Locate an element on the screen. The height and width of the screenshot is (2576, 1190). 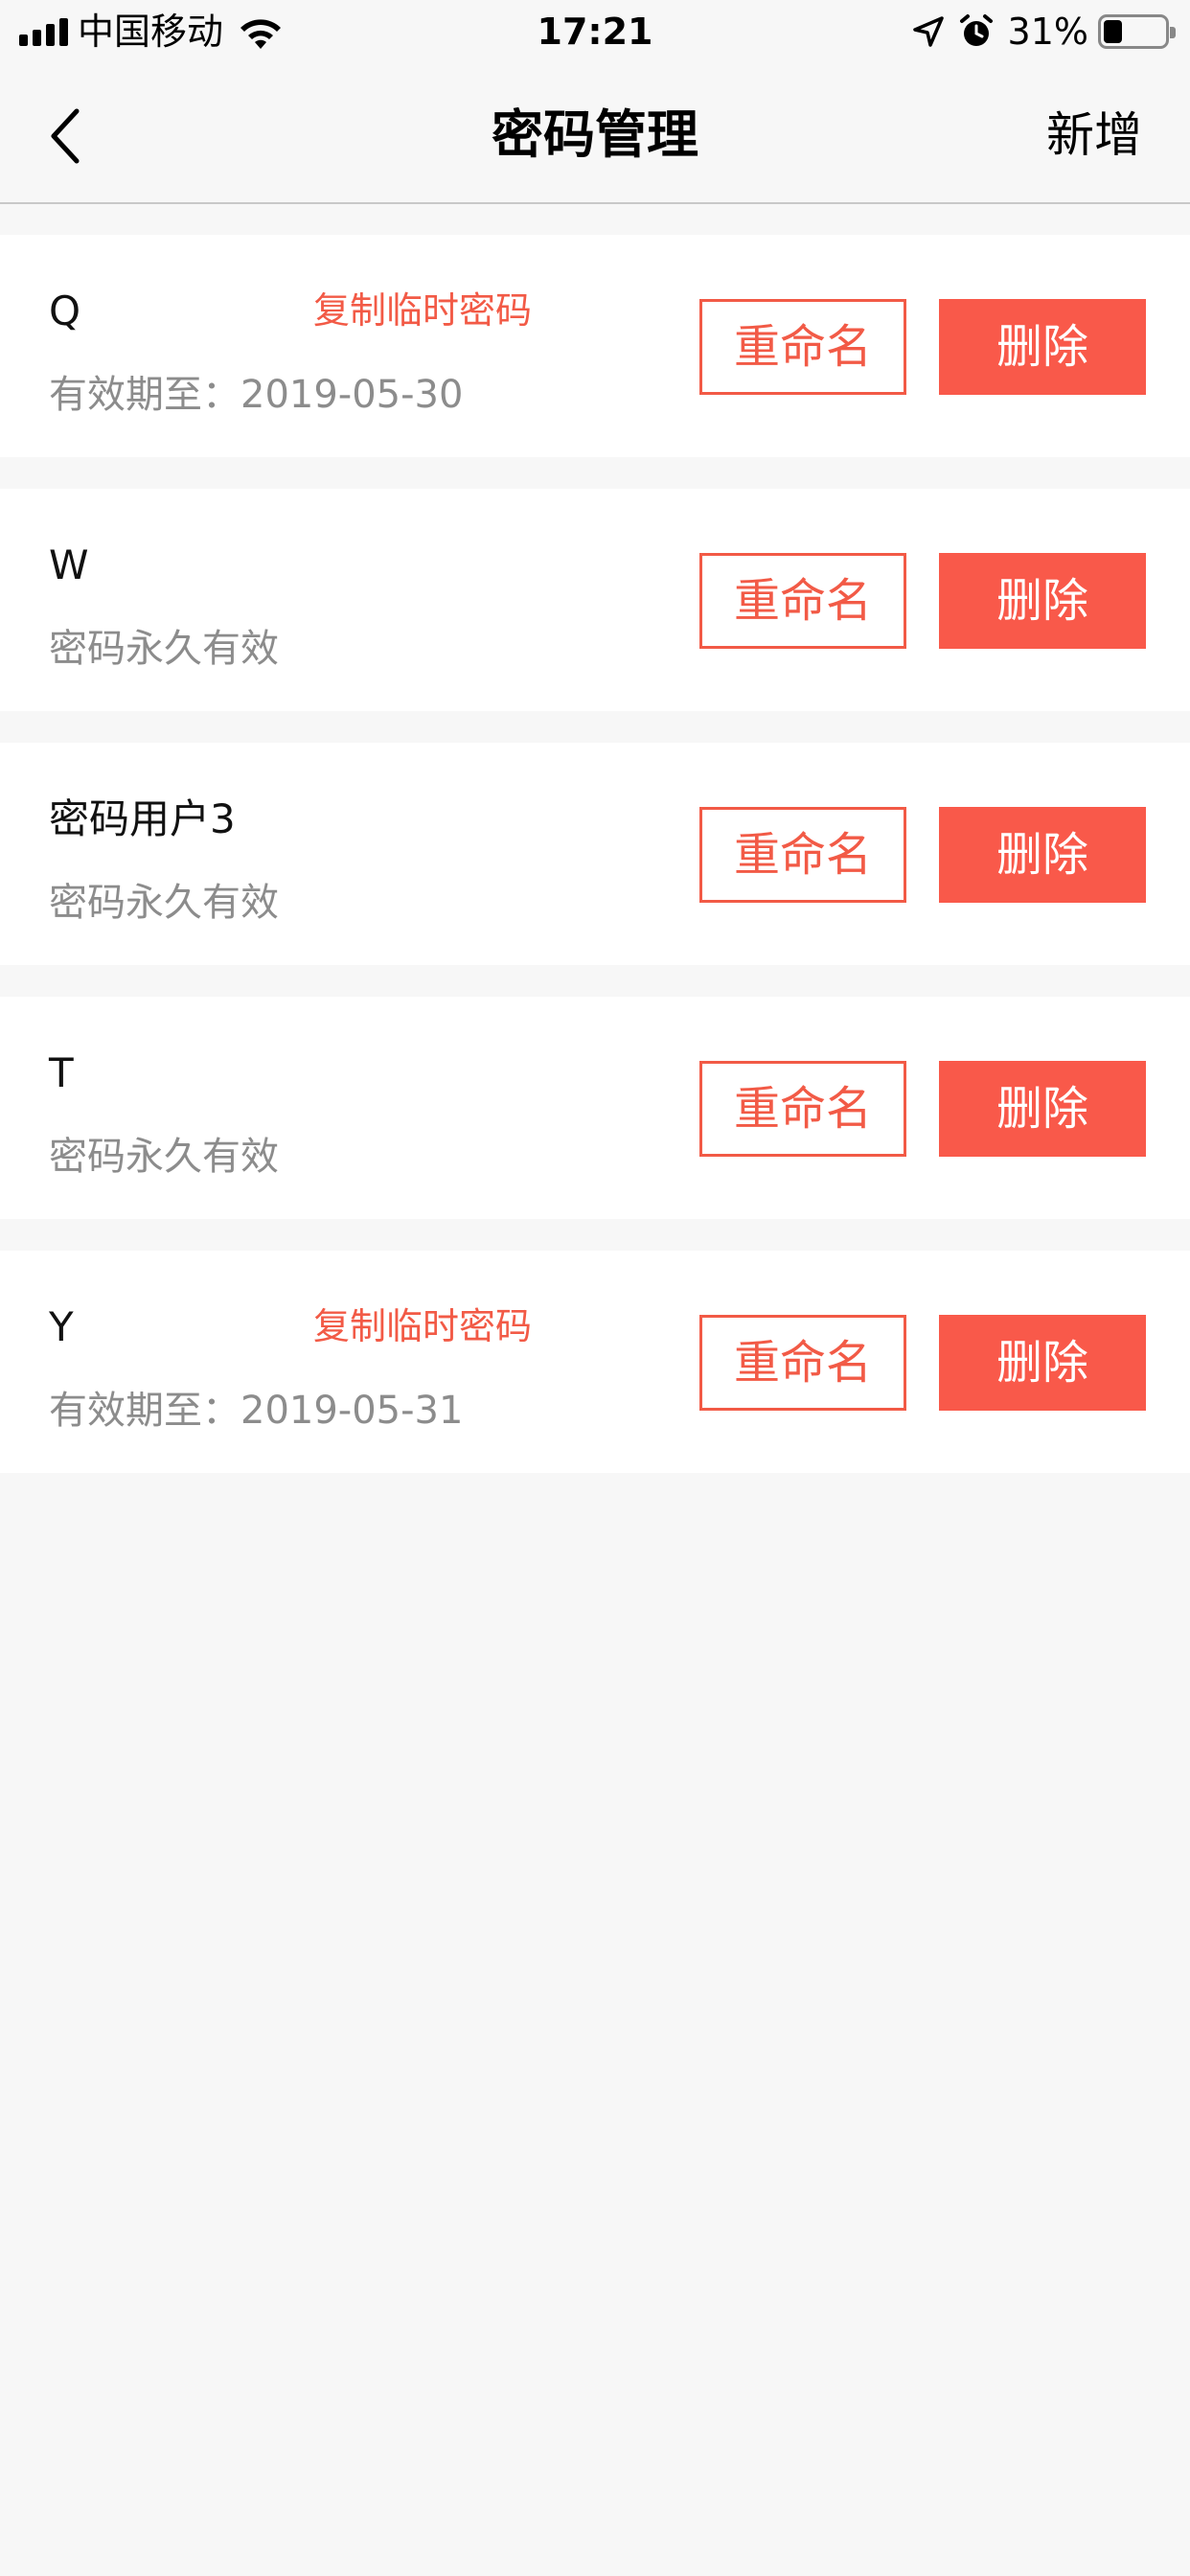
list-item: Q 复制临时密码 有效期至：2019-05-30 重命名 删除 is located at coordinates (595, 346).